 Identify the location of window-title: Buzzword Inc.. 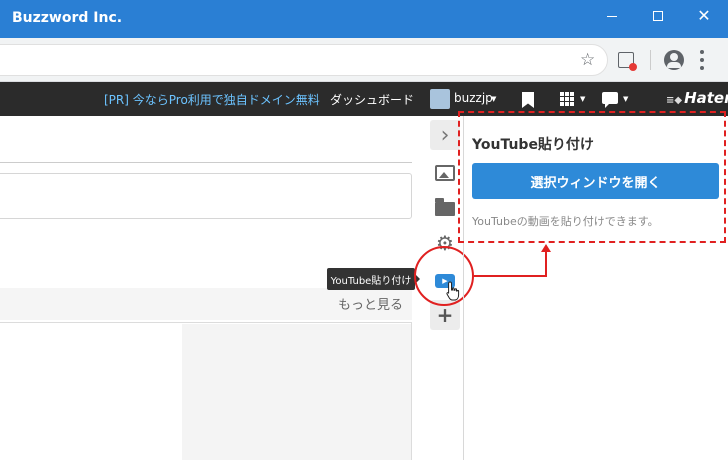
(67, 18).